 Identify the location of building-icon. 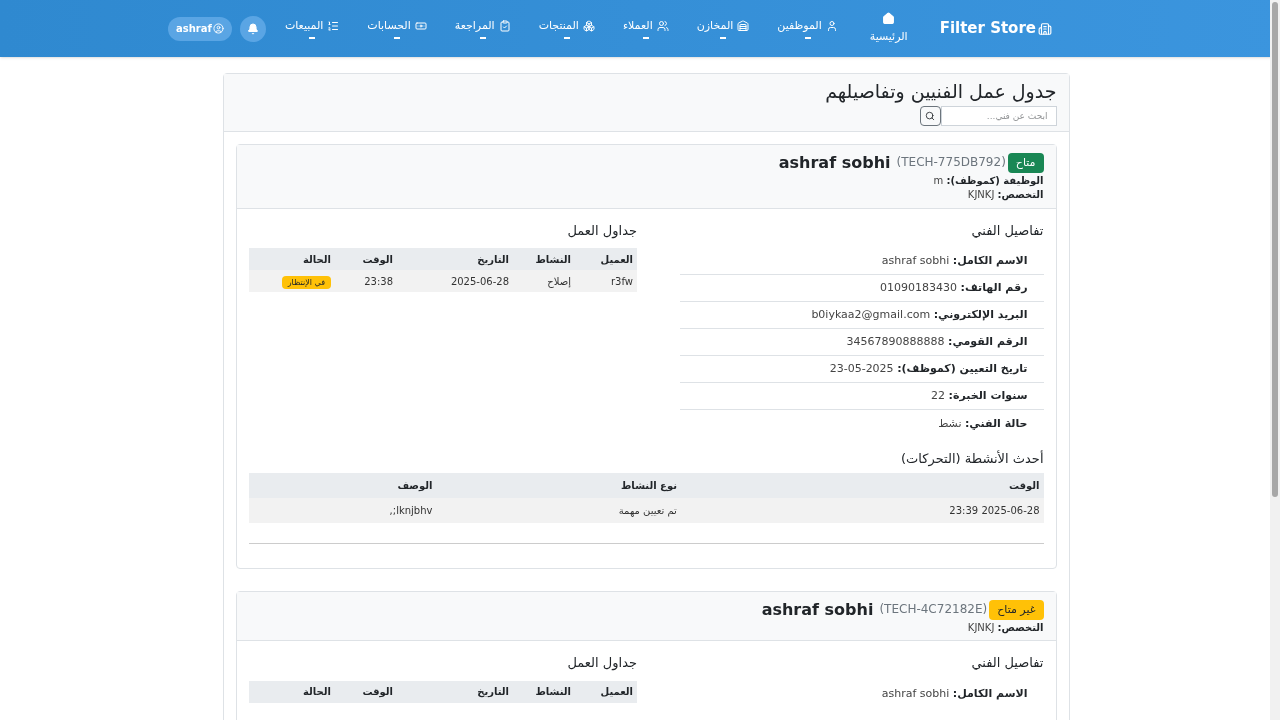
(1045, 28).